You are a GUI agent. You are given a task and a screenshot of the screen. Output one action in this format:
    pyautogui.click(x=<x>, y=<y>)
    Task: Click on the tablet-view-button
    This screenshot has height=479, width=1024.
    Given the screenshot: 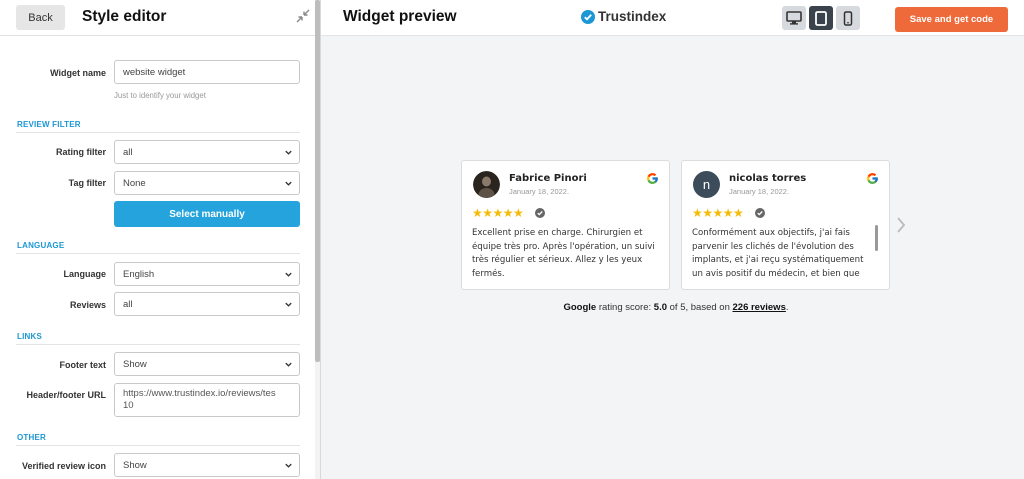 What is the action you would take?
    pyautogui.click(x=821, y=18)
    